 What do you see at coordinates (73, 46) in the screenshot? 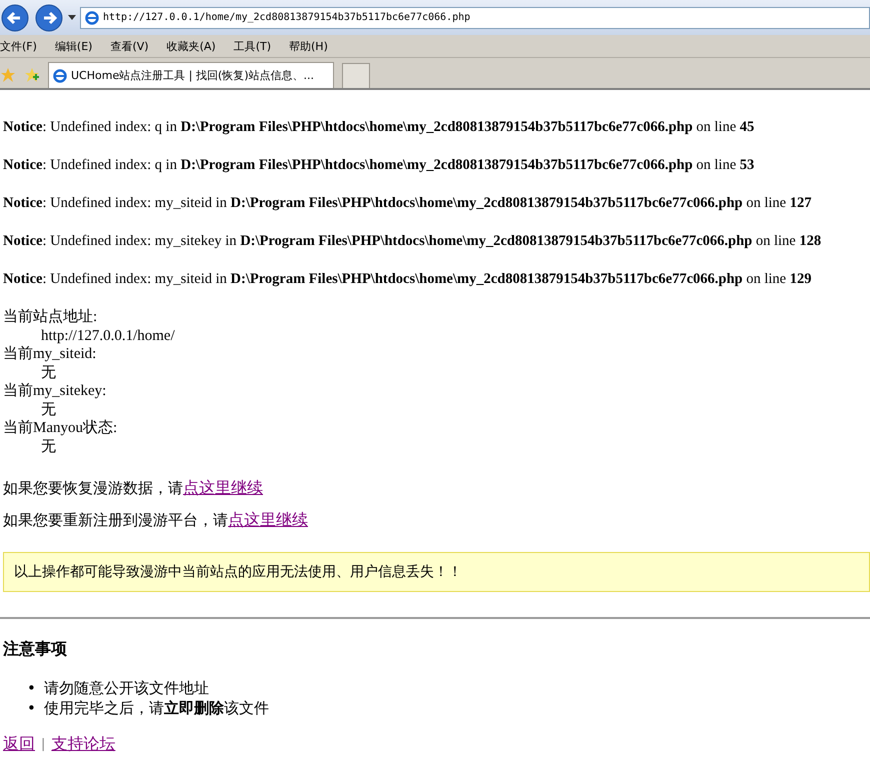
I see `menu-item: 编辑(E)` at bounding box center [73, 46].